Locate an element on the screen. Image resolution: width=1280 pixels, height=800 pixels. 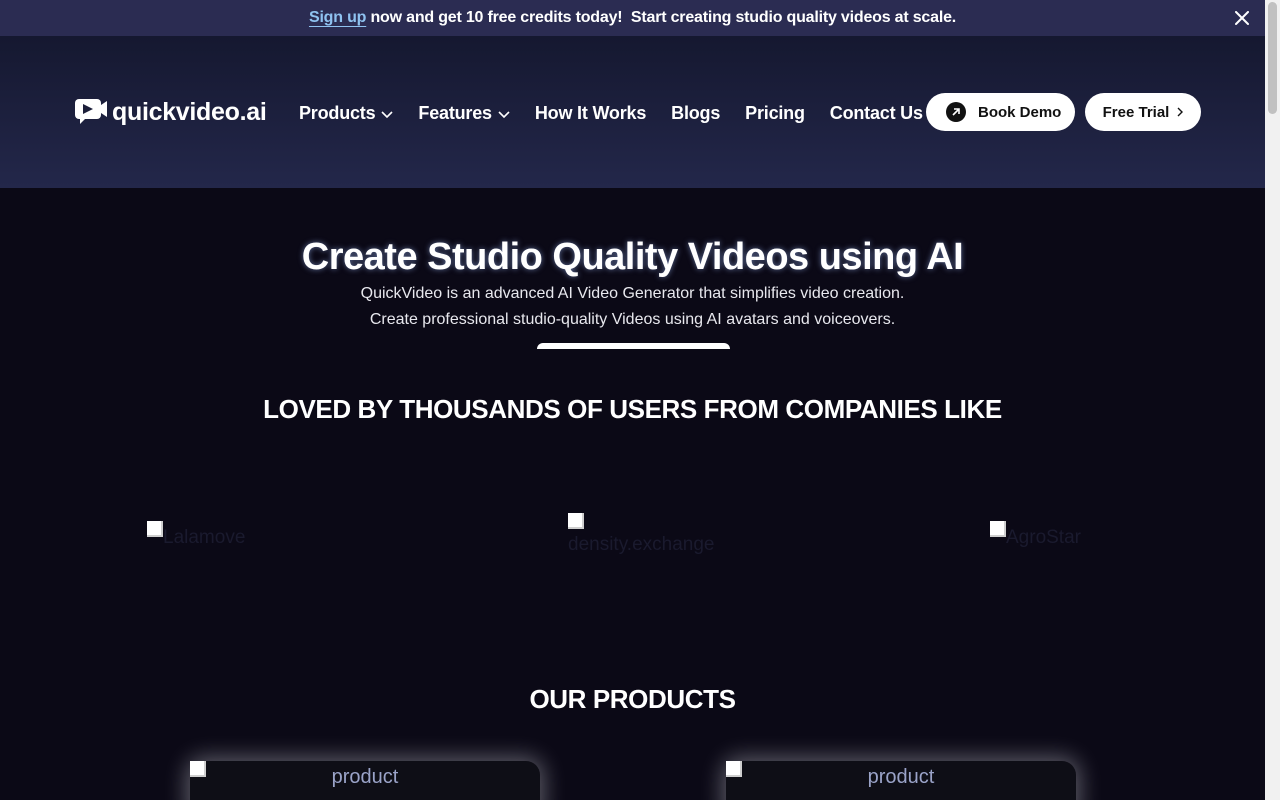
signup-link: Sign up is located at coordinates (337, 18).